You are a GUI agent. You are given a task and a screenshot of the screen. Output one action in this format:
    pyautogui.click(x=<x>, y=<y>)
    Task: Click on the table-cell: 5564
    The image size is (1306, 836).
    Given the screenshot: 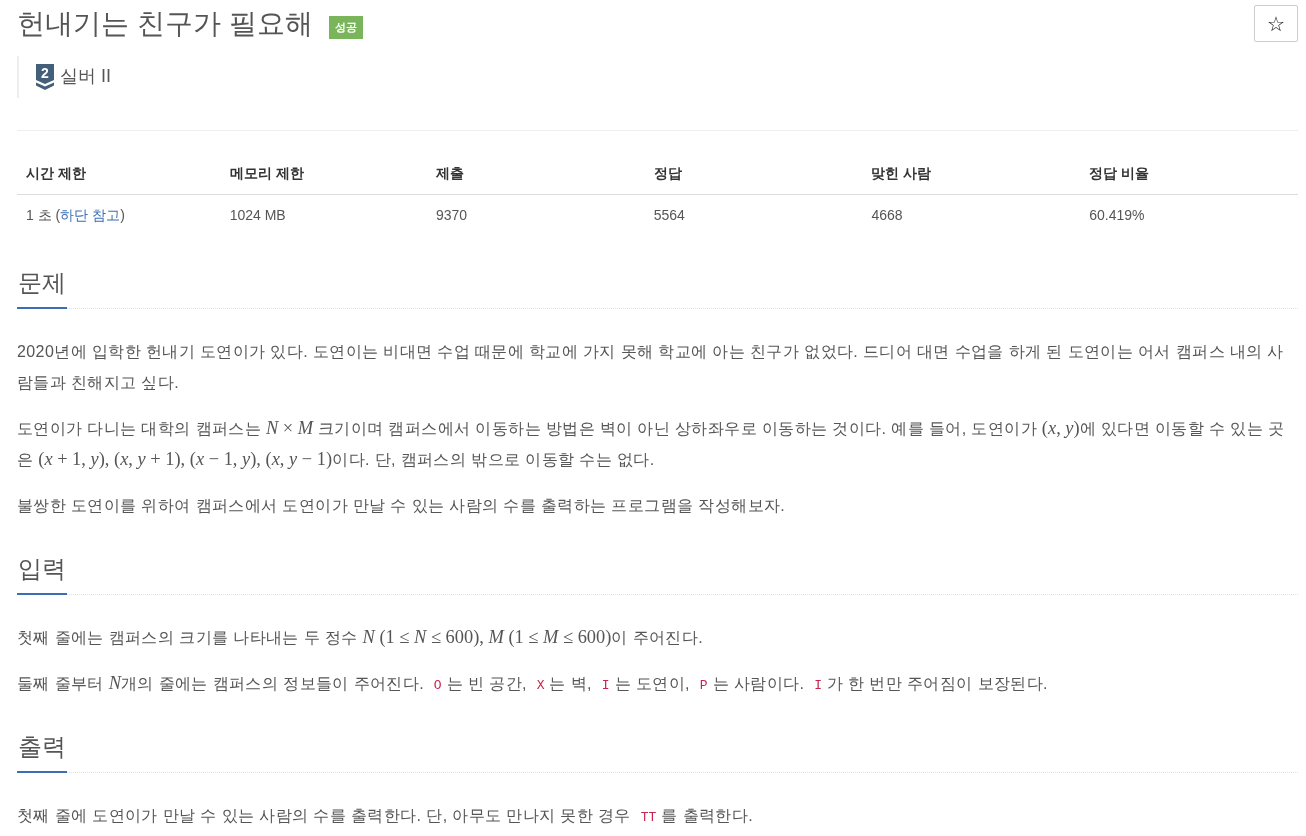 What is the action you would take?
    pyautogui.click(x=753, y=214)
    